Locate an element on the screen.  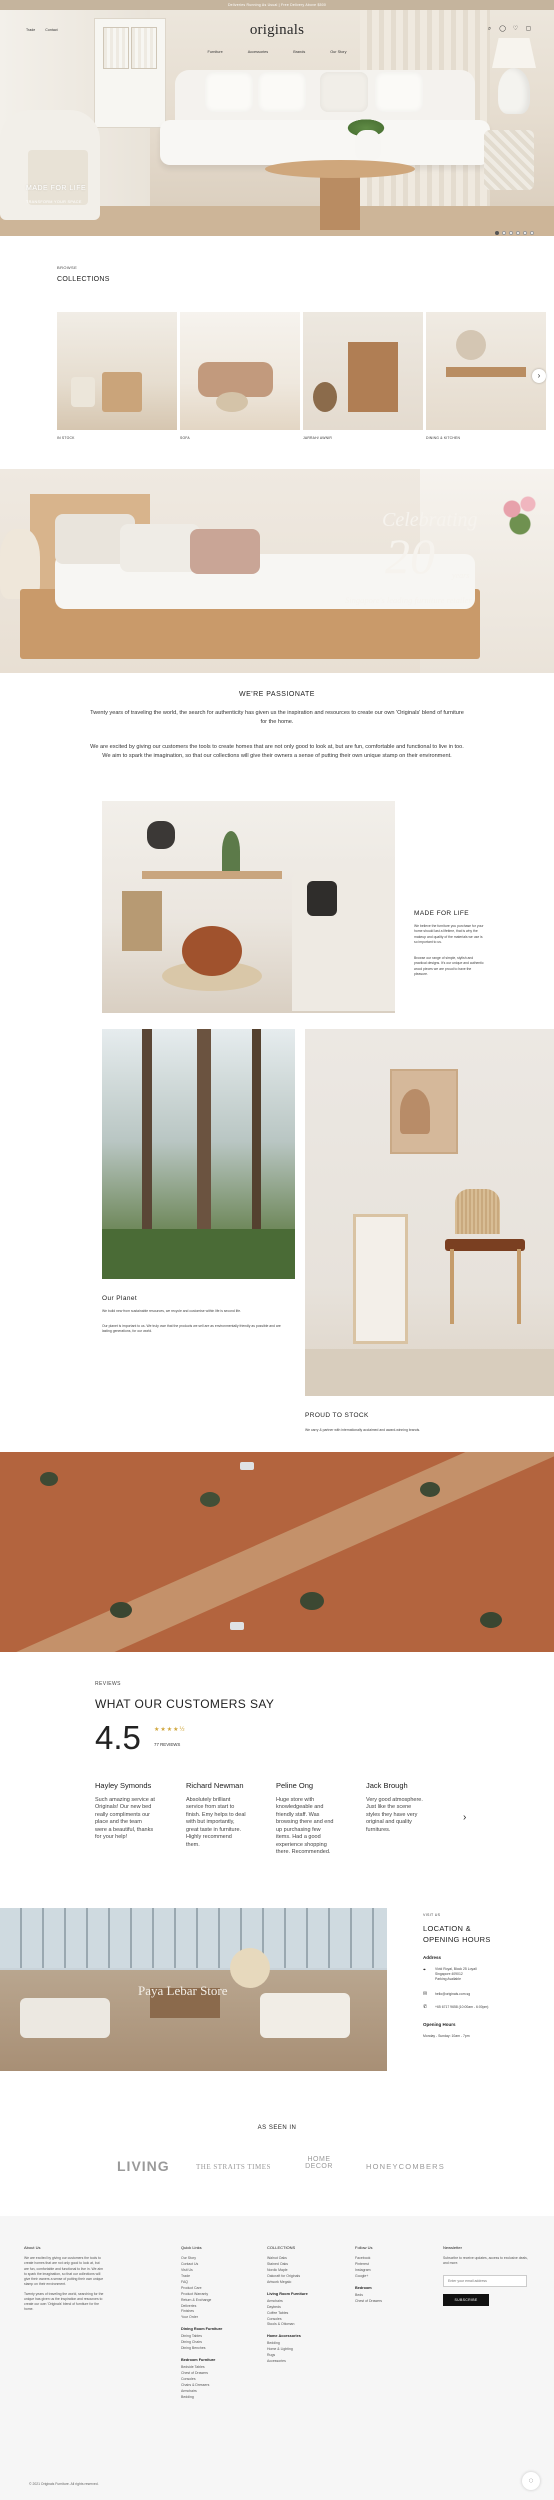
subscribe-button: SUBSCRIBE is located at coordinates (466, 2299).